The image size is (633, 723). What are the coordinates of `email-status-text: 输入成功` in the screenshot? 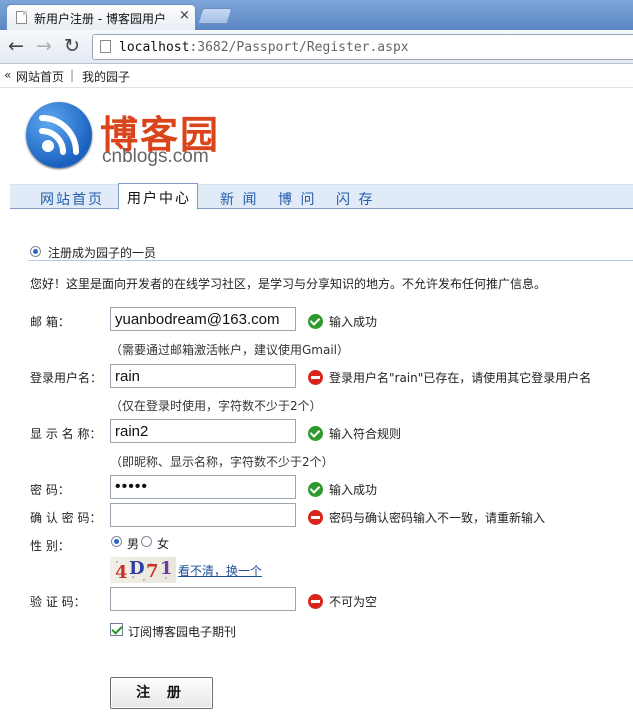 It's located at (353, 322).